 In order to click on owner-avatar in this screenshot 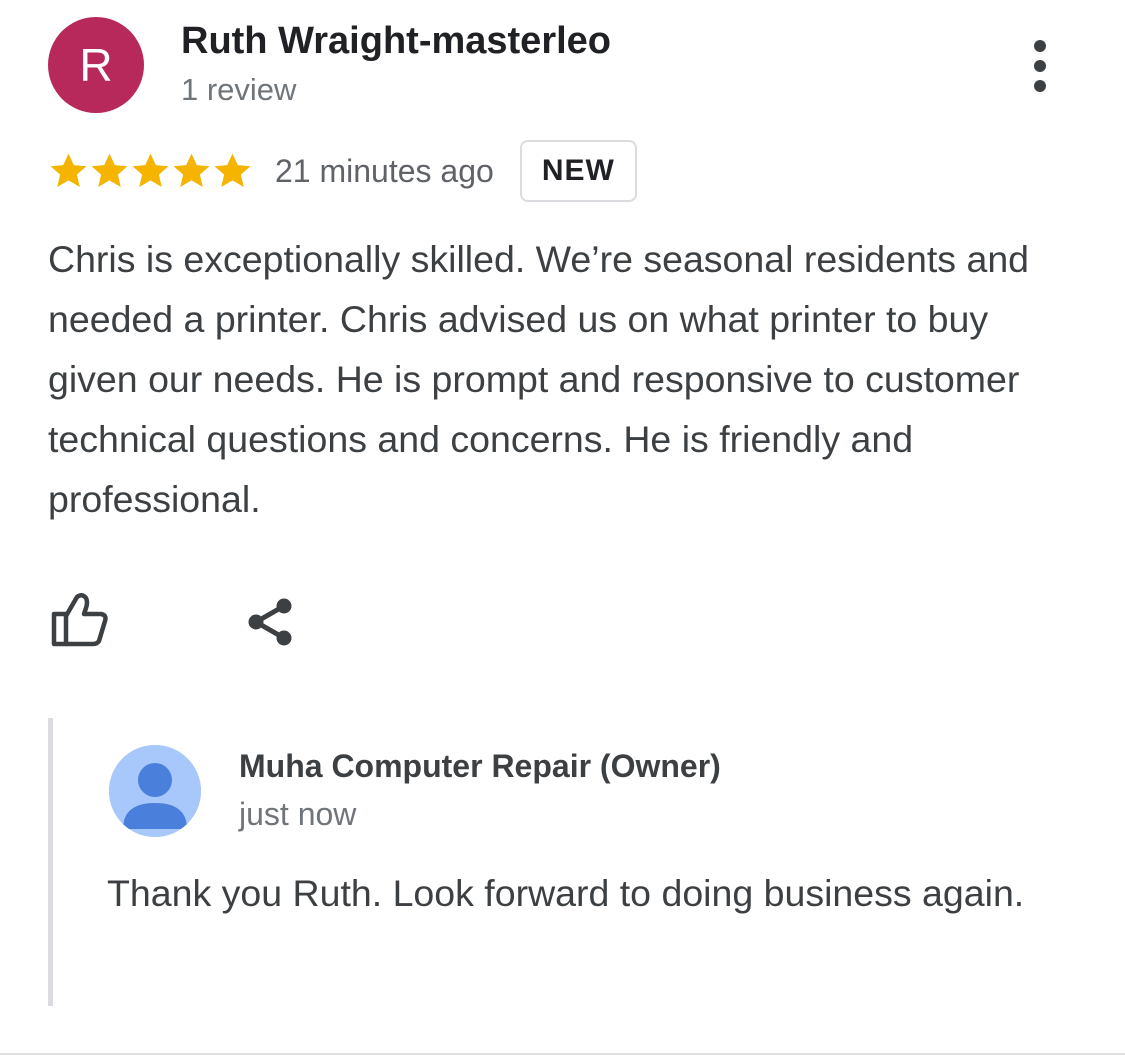, I will do `click(155, 791)`.